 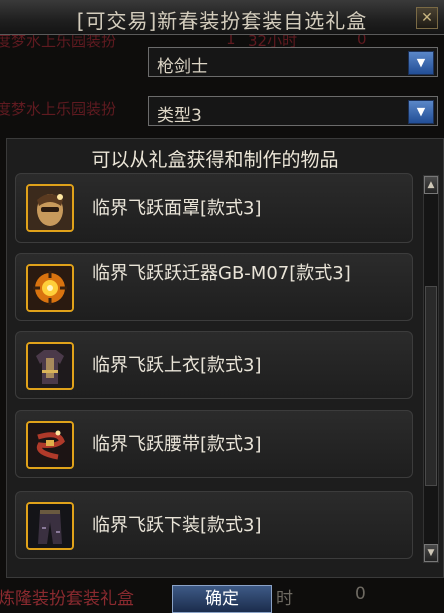 What do you see at coordinates (179, 116) in the screenshot?
I see `type-dropdown-value: 类型3` at bounding box center [179, 116].